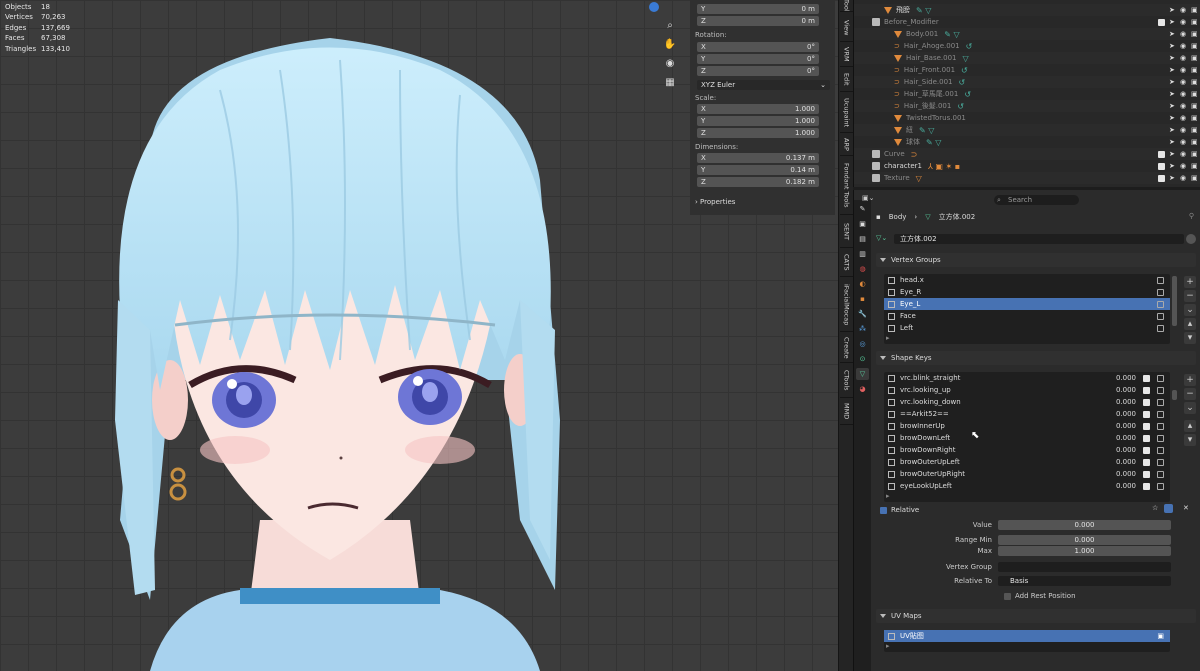  Describe the element at coordinates (862, 374) in the screenshot. I see `data-tab-icon: ▽` at that location.